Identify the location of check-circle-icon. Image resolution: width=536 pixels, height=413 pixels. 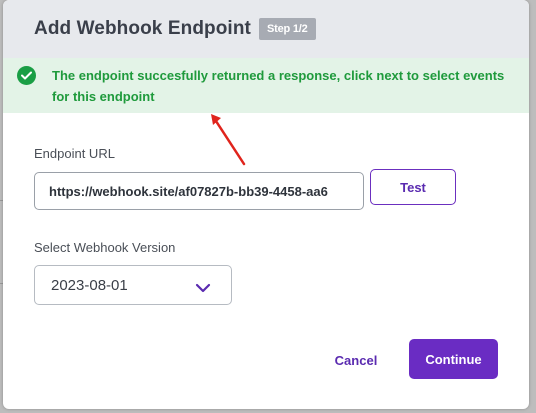
(26, 75).